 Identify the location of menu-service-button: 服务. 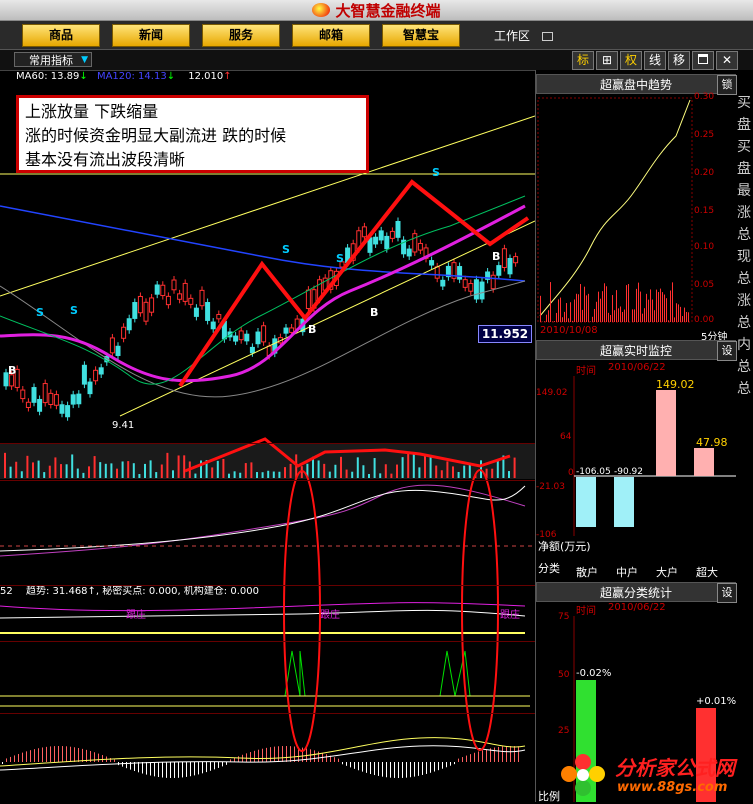
(241, 35).